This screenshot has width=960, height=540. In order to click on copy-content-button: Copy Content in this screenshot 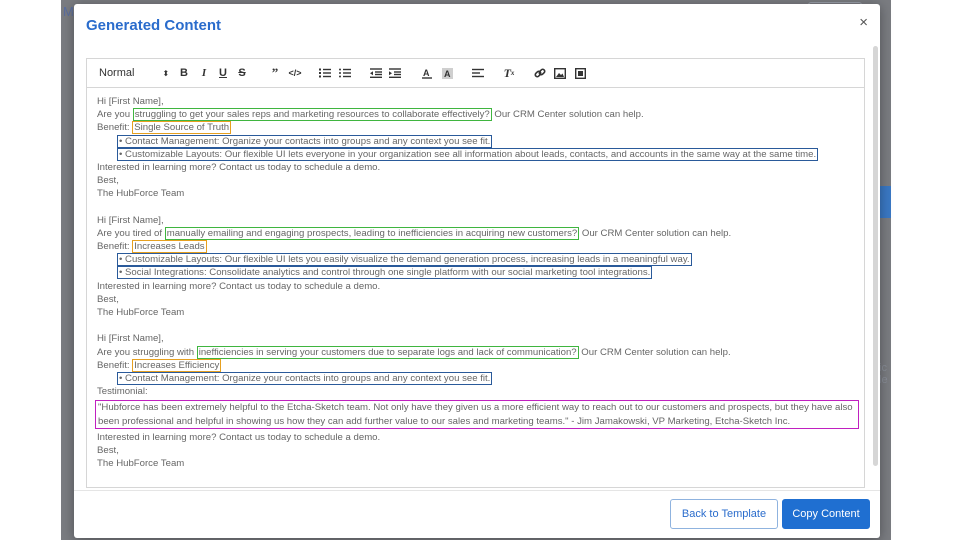, I will do `click(826, 514)`.